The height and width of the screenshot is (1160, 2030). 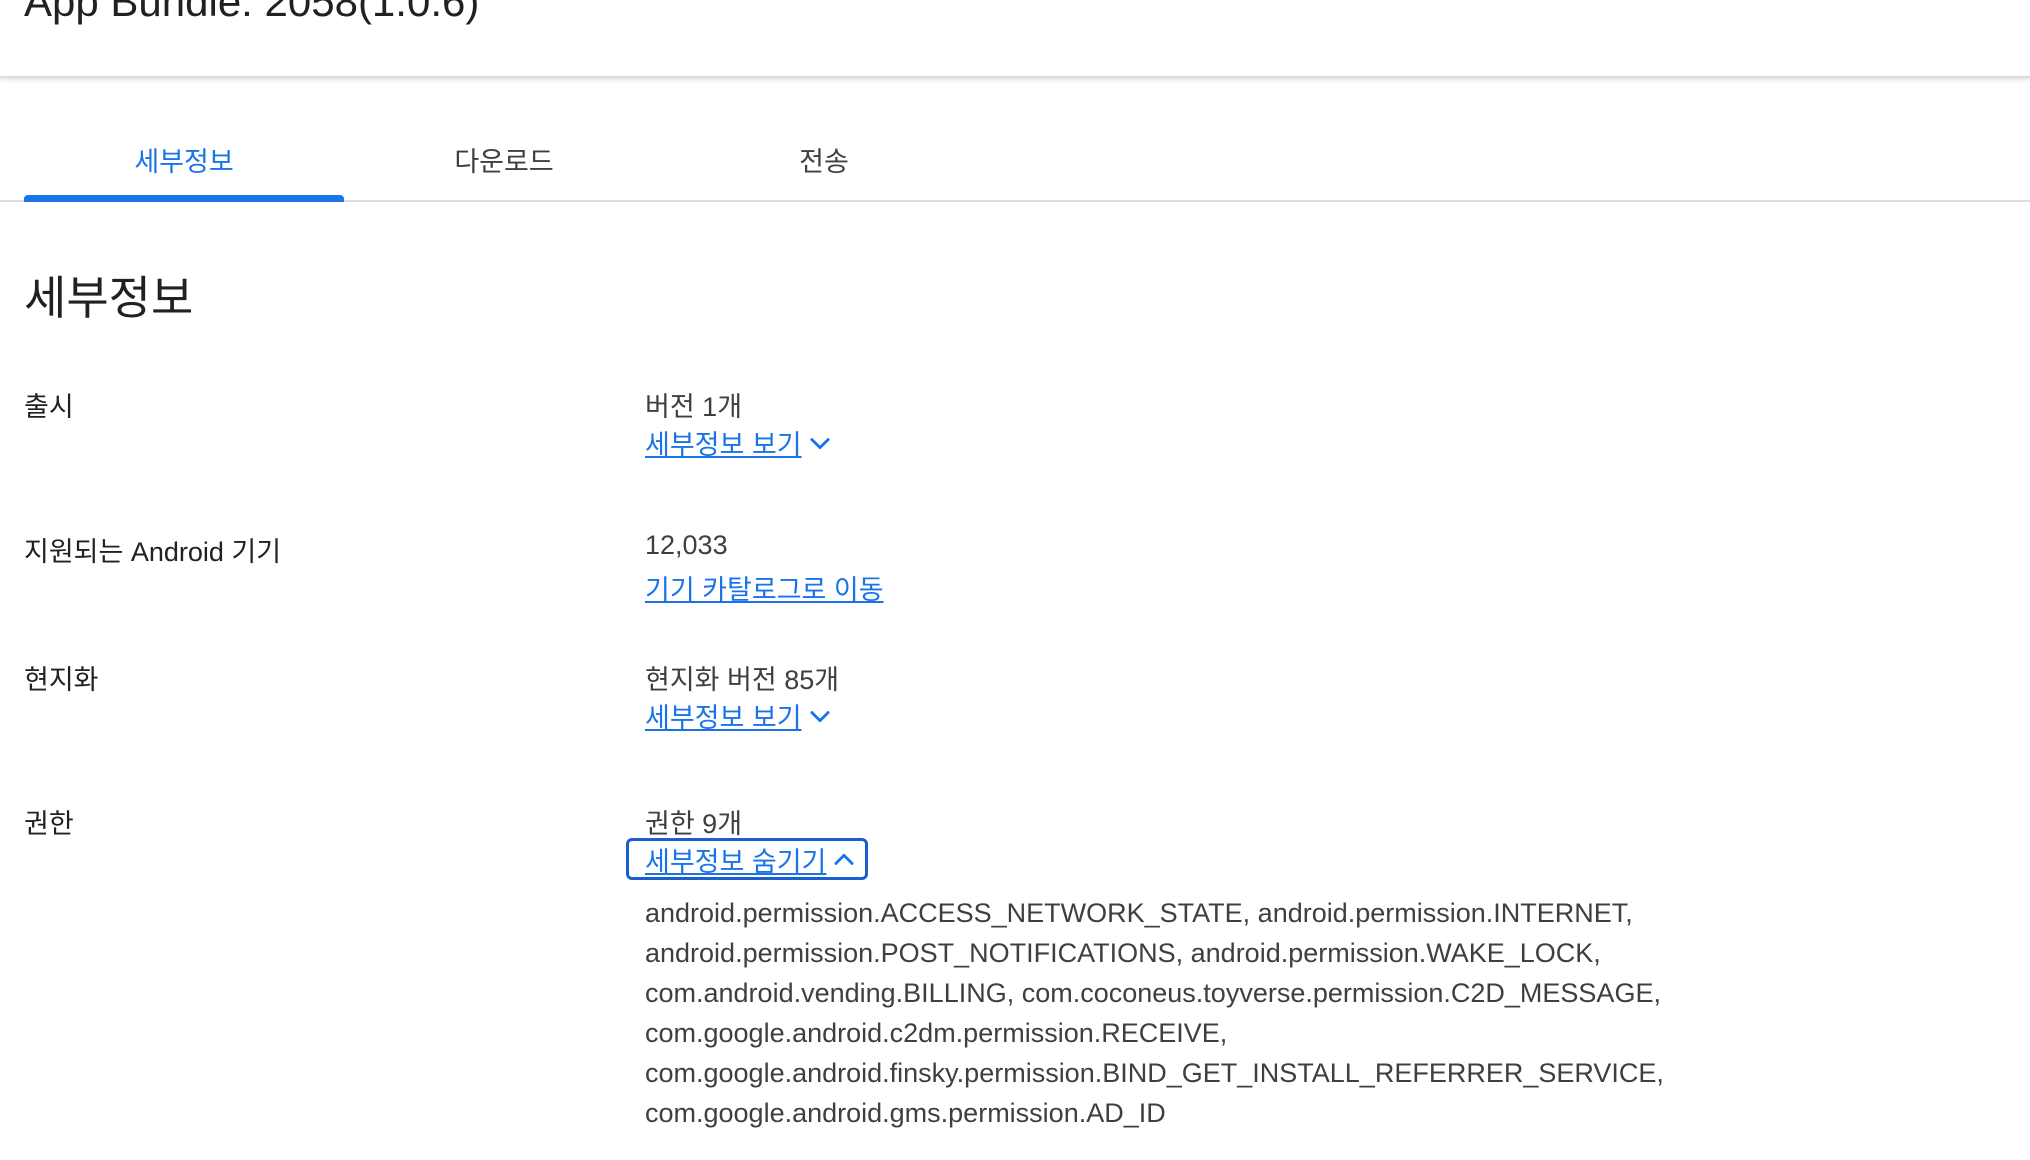 What do you see at coordinates (1015, 160) in the screenshot?
I see `tab-bar: 세부정보 다운로드 전송` at bounding box center [1015, 160].